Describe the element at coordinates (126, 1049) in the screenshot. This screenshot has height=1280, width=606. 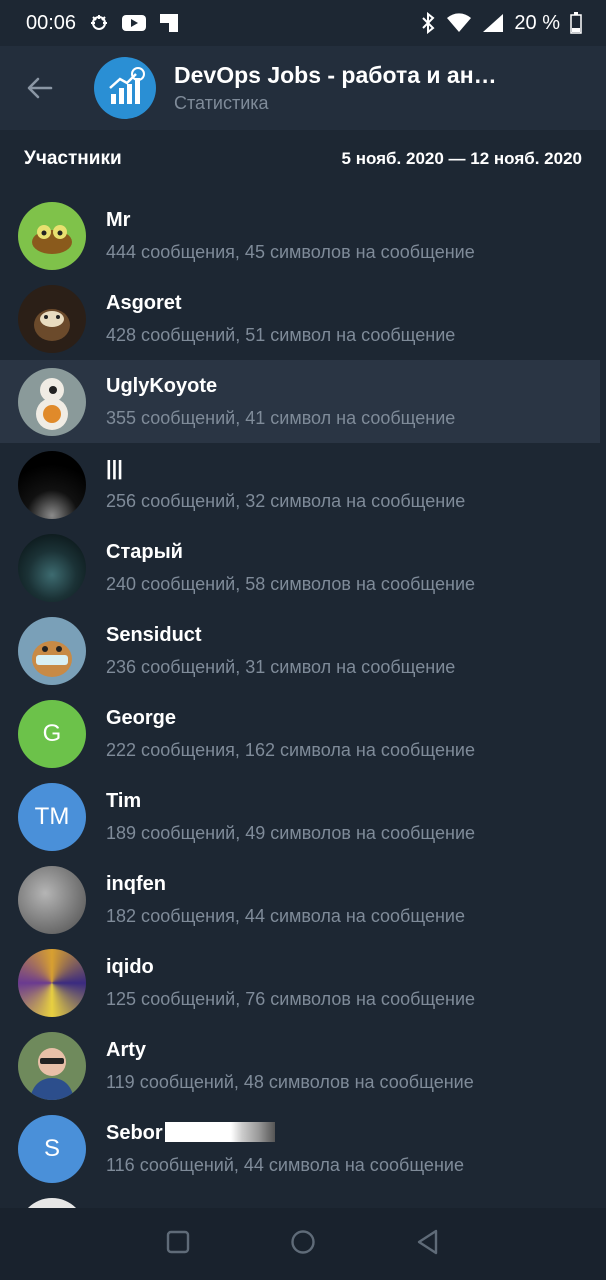
I see `member-name: Arty` at that location.